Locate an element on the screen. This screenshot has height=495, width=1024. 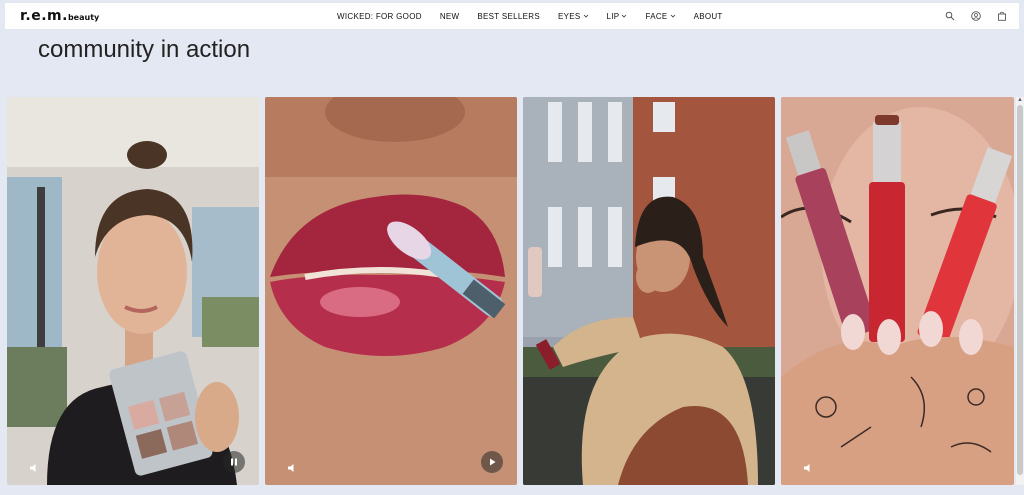
page-scrollbar: ▲ is located at coordinates (1020, 291).